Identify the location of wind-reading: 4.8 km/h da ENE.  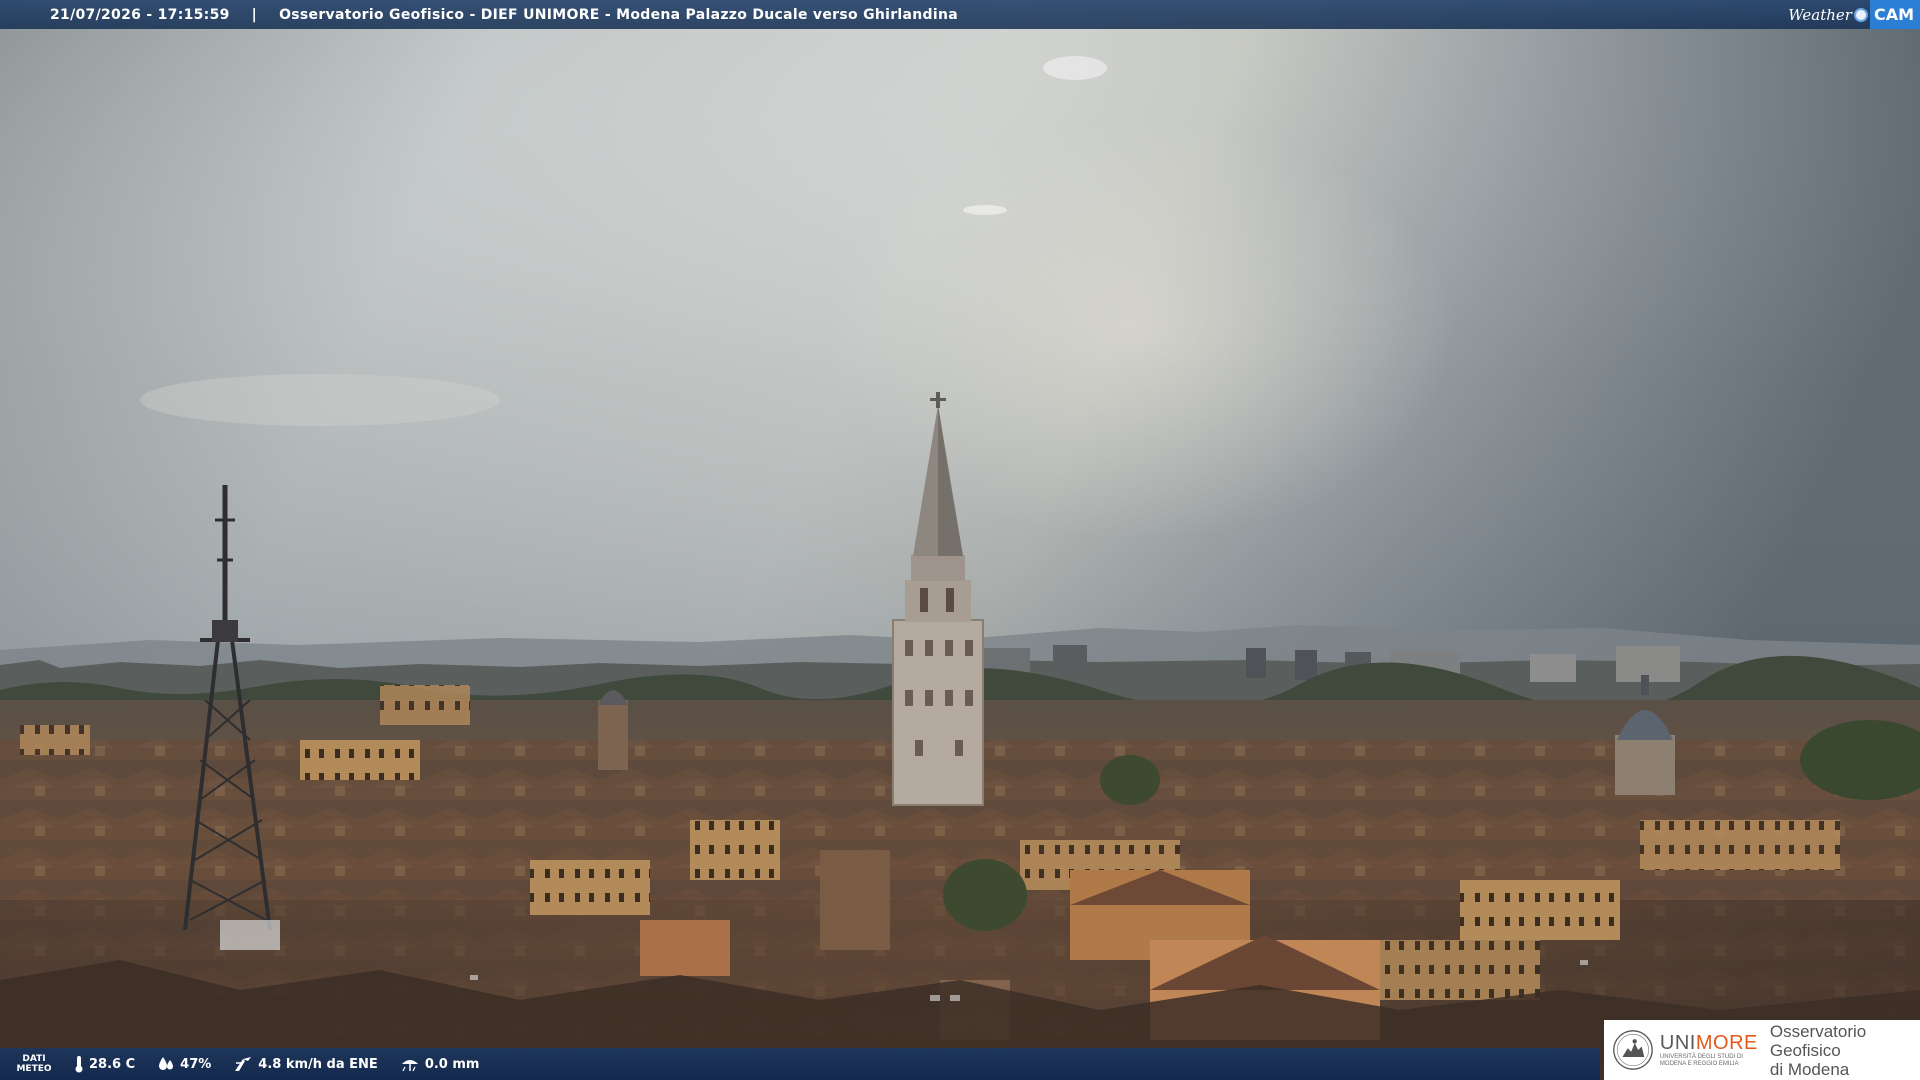
(305, 1064).